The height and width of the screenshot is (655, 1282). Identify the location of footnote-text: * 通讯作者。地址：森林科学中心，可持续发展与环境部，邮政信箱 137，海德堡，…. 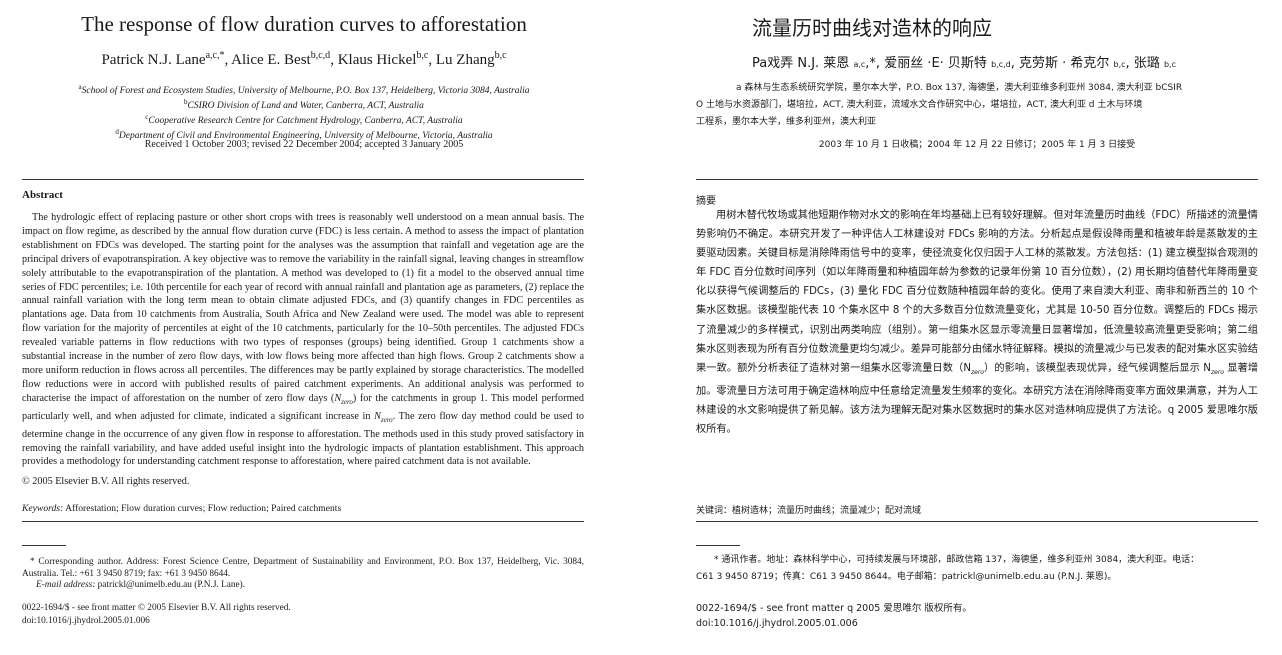
(957, 560).